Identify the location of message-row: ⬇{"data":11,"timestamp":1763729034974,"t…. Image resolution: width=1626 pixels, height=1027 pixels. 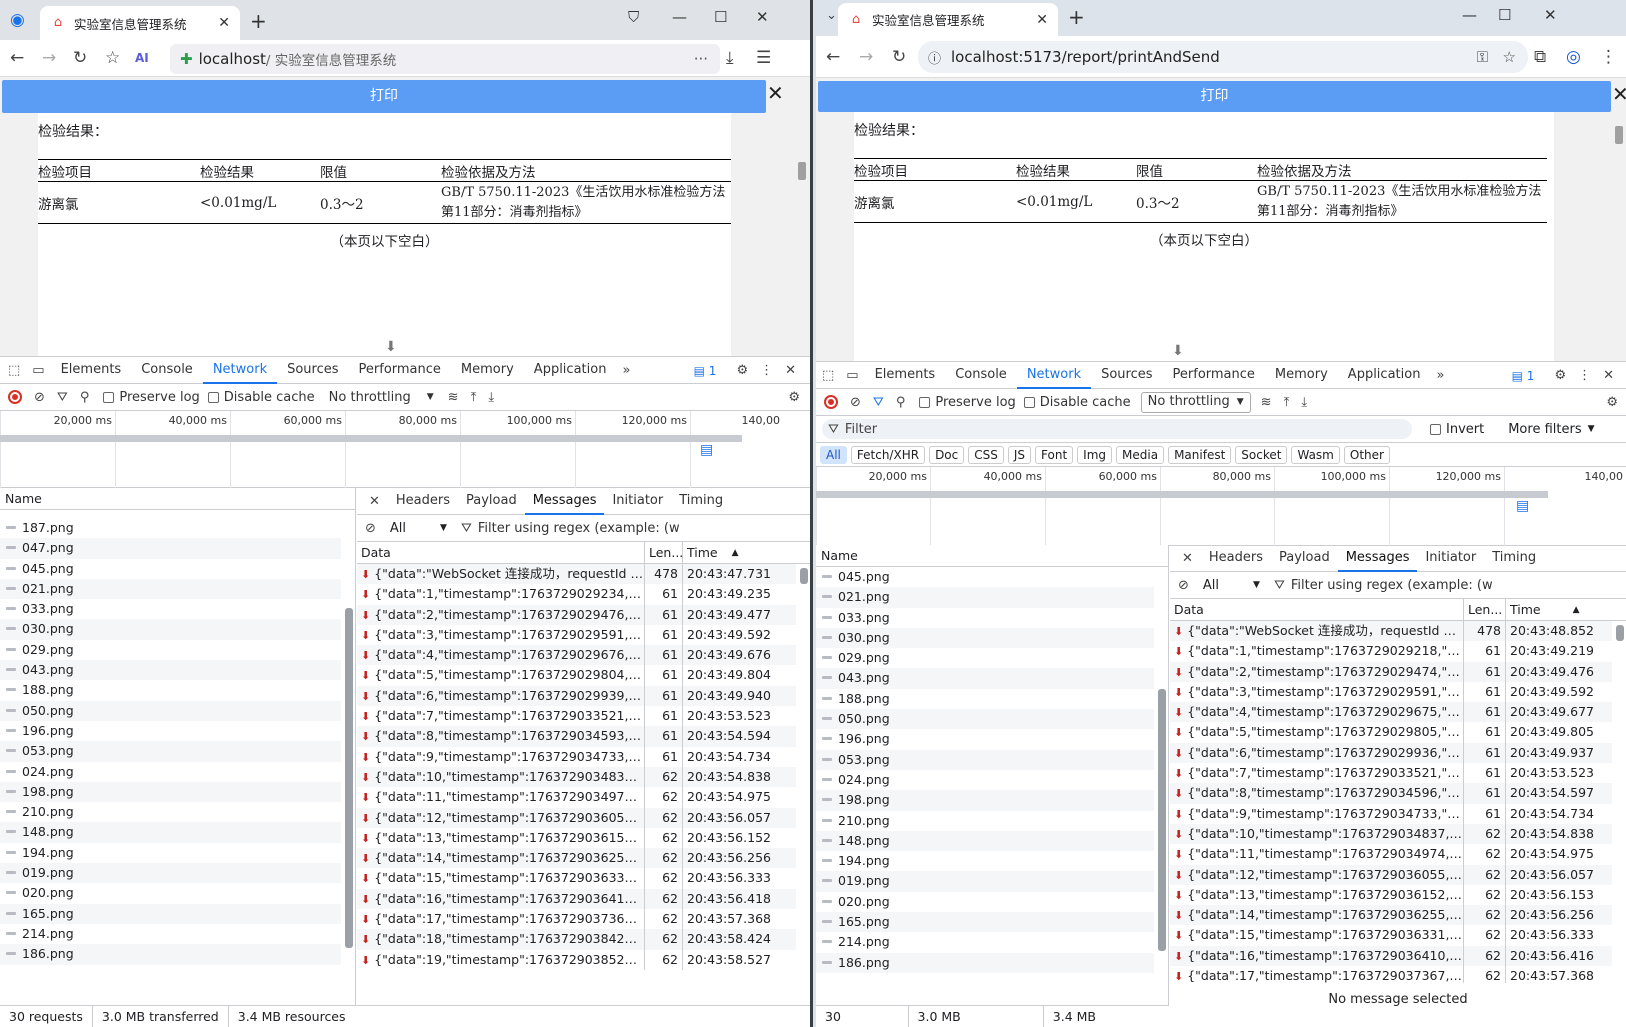
(576, 797).